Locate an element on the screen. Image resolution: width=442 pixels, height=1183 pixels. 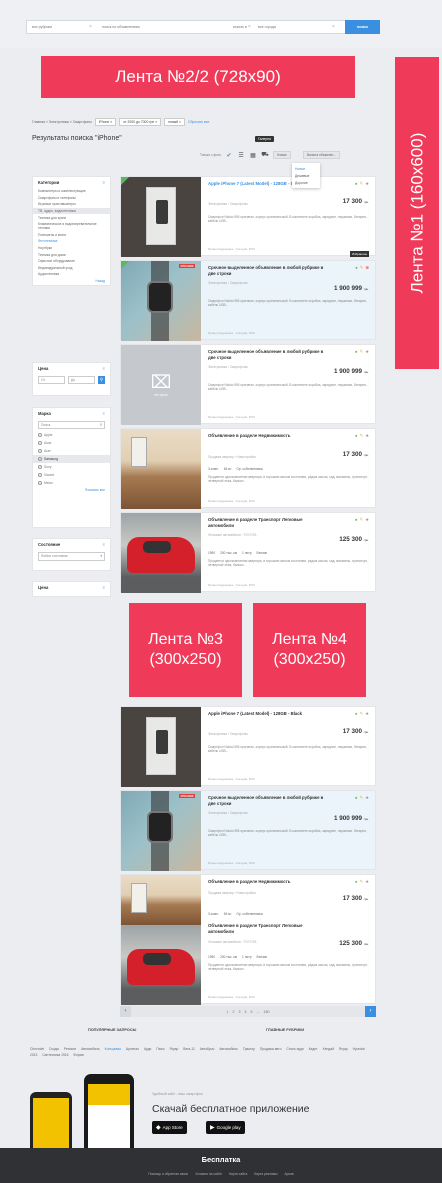
footer-link: Вега-11 is located at coordinates (189, 1049).